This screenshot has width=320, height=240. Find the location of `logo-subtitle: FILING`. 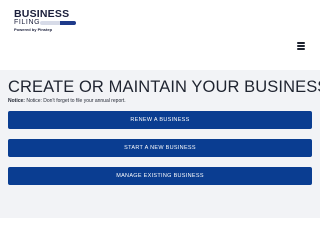

logo-subtitle: FILING is located at coordinates (27, 22).